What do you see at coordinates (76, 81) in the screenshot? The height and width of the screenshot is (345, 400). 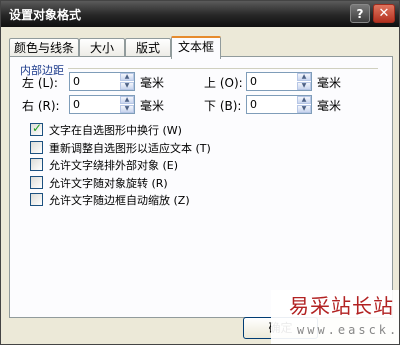 I see `left-margin-value: 0` at bounding box center [76, 81].